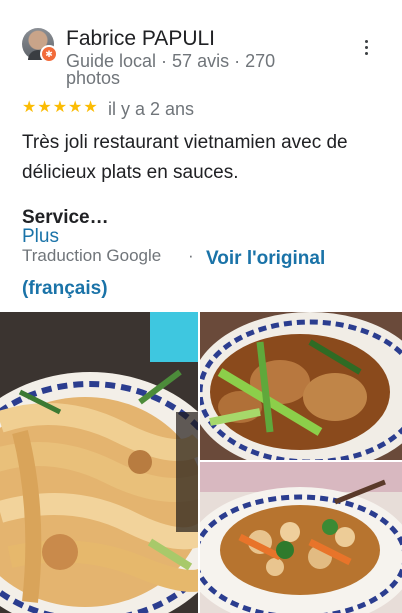 The image size is (402, 613). I want to click on review-time: il y a 2 ans, so click(151, 109).